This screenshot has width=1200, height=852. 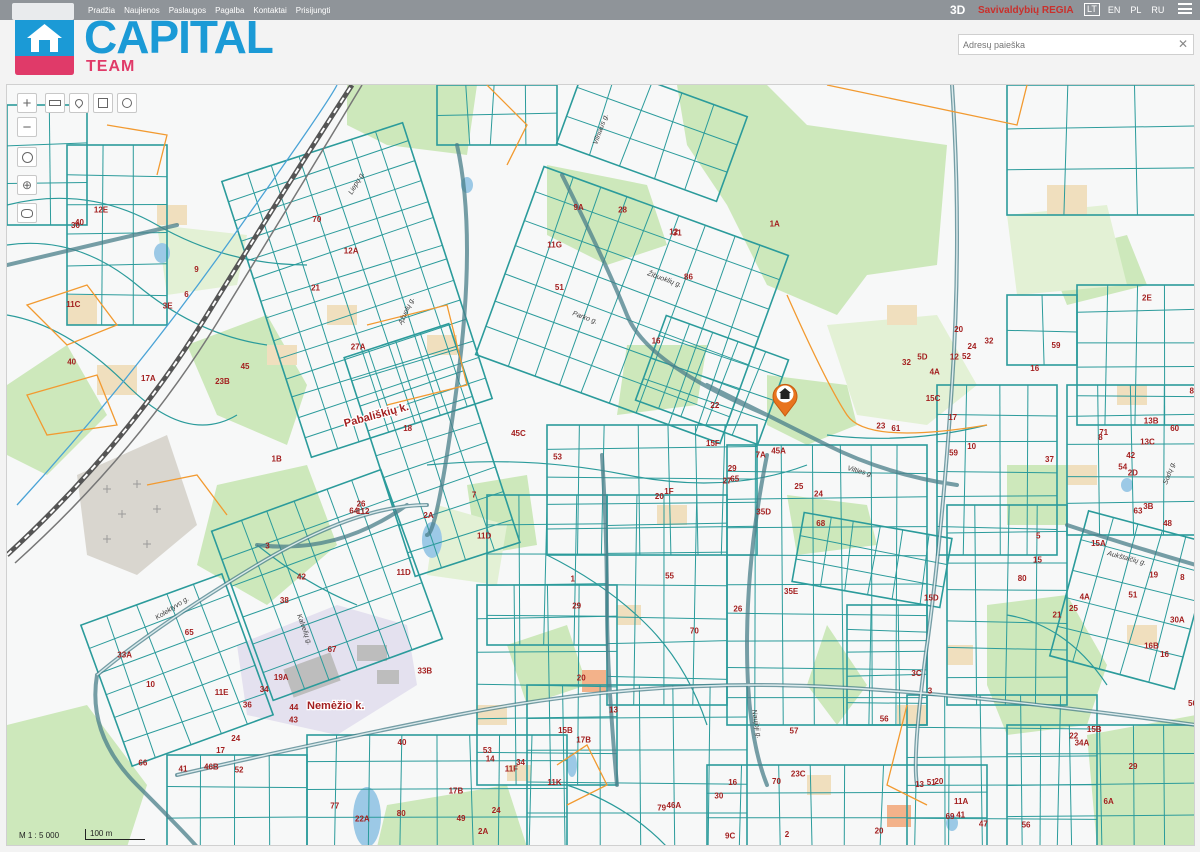 What do you see at coordinates (351, 251) in the screenshot?
I see `parcel-number-label: 12A` at bounding box center [351, 251].